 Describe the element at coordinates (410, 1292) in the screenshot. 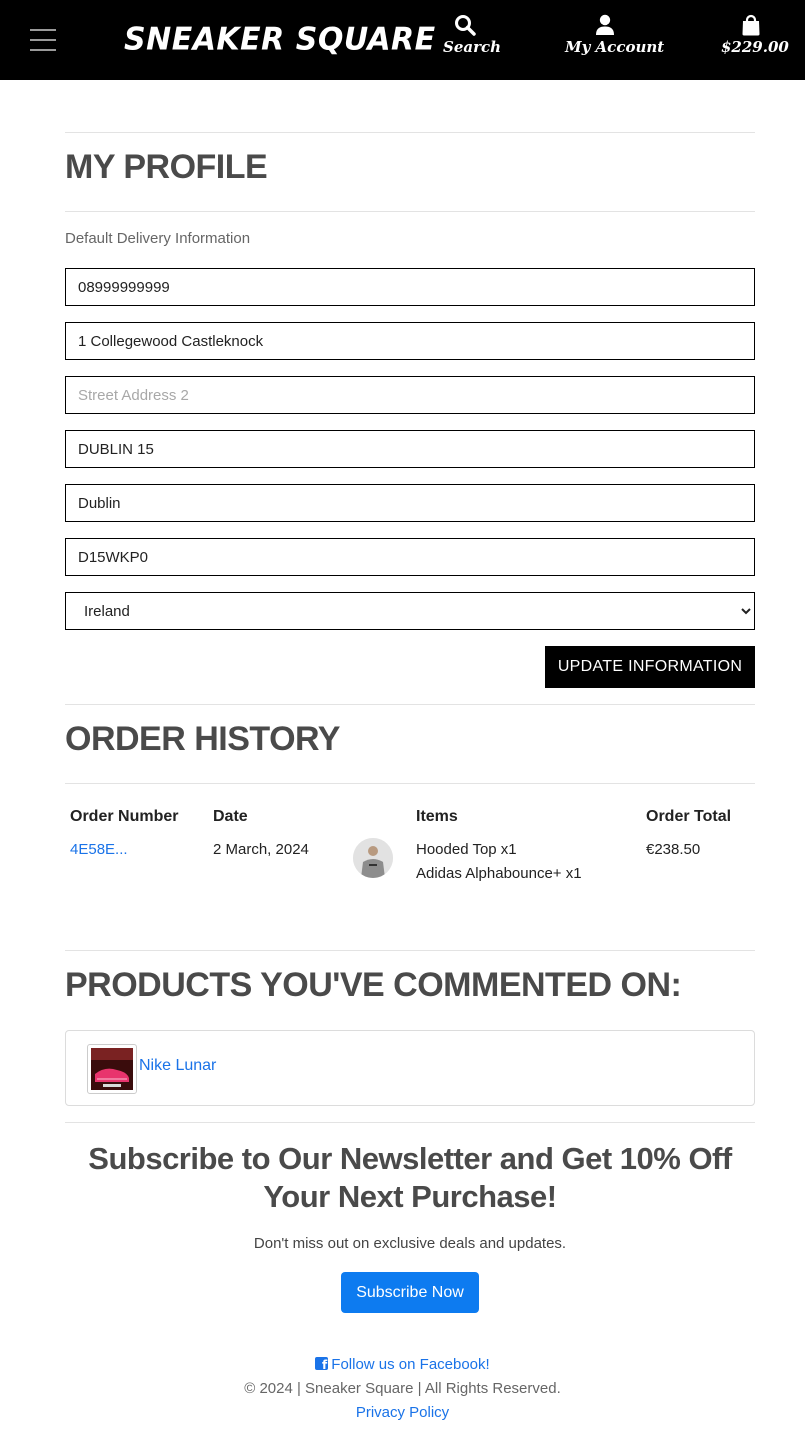

I see `subscribe-button: Subscribe Now` at that location.